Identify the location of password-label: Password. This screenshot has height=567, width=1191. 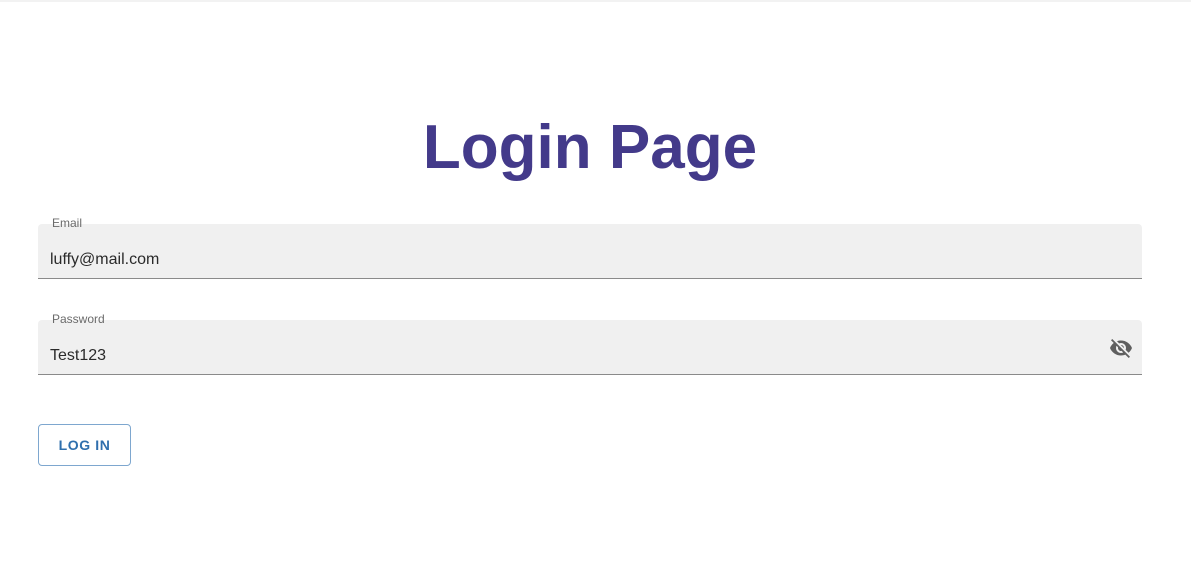
(78, 319).